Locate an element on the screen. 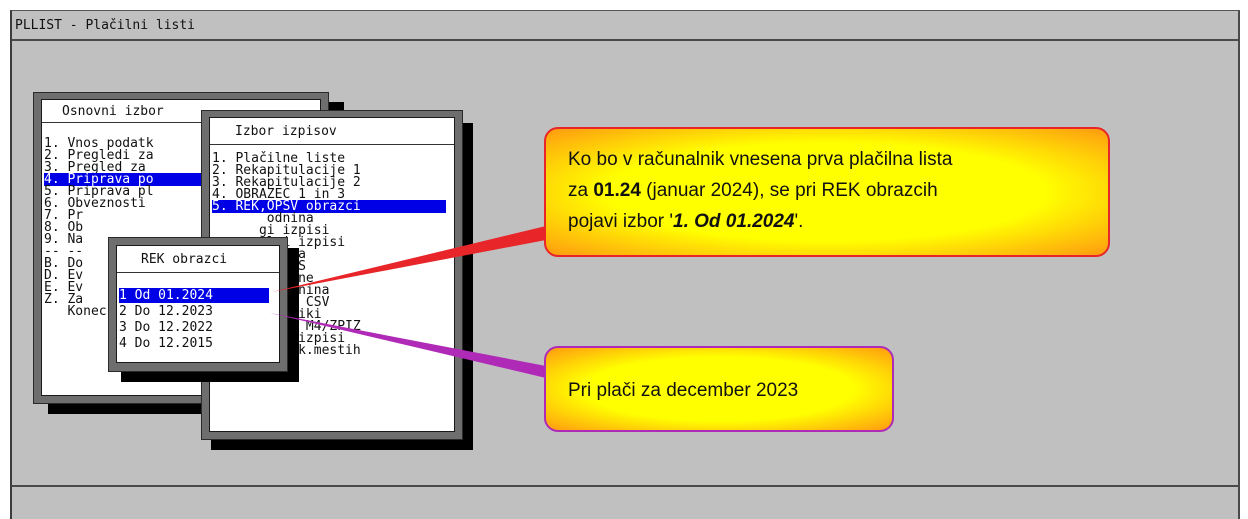 Image resolution: width=1248 pixels, height=519 pixels. callout-red-line2-pre: za is located at coordinates (581, 190).